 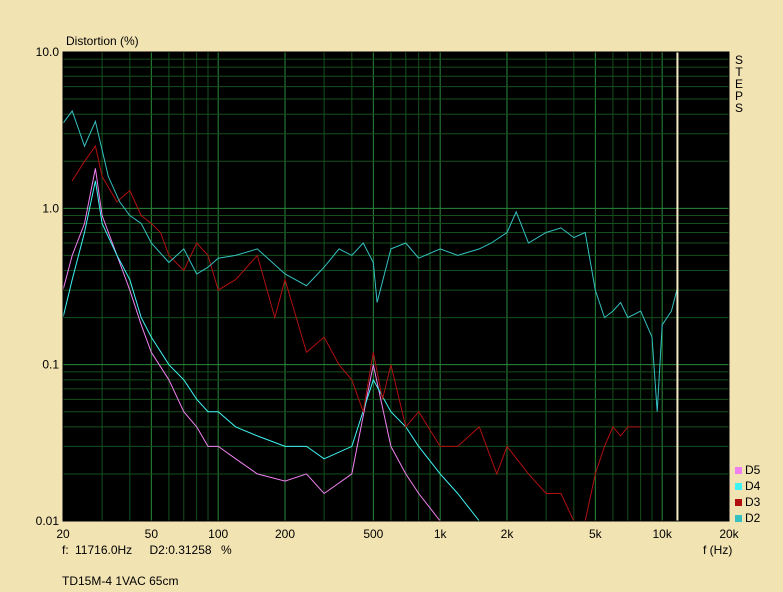 What do you see at coordinates (50, 365) in the screenshot?
I see `y-tick-label: 0.1` at bounding box center [50, 365].